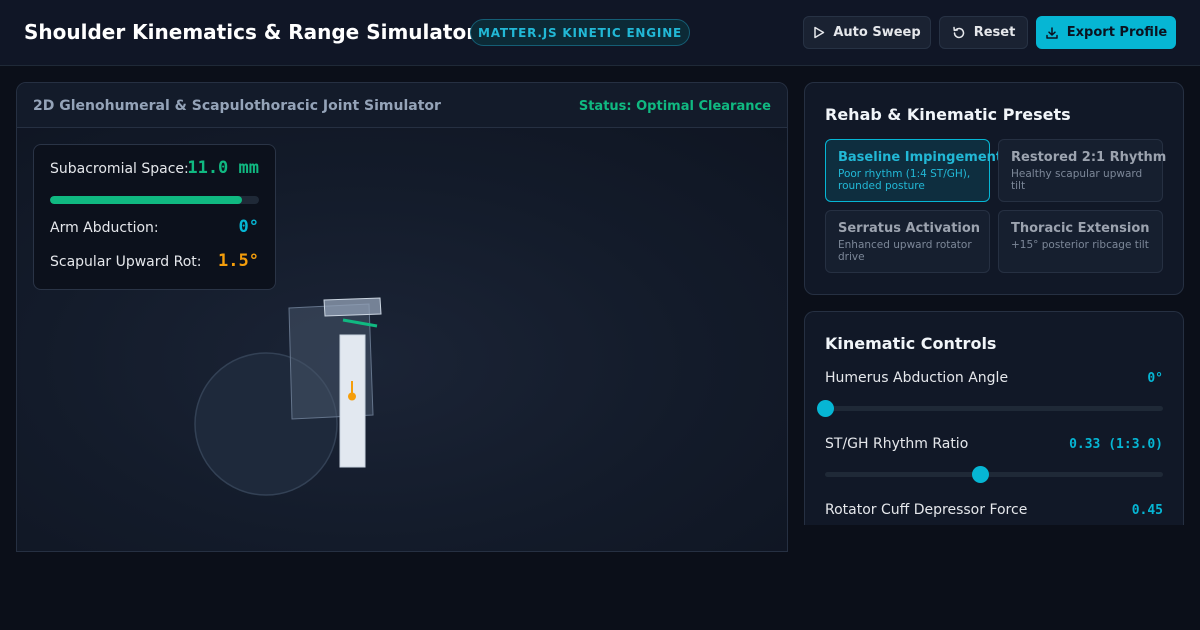 This screenshot has height=630, width=1200. I want to click on preset-name: Baseline Impingement, so click(920, 157).